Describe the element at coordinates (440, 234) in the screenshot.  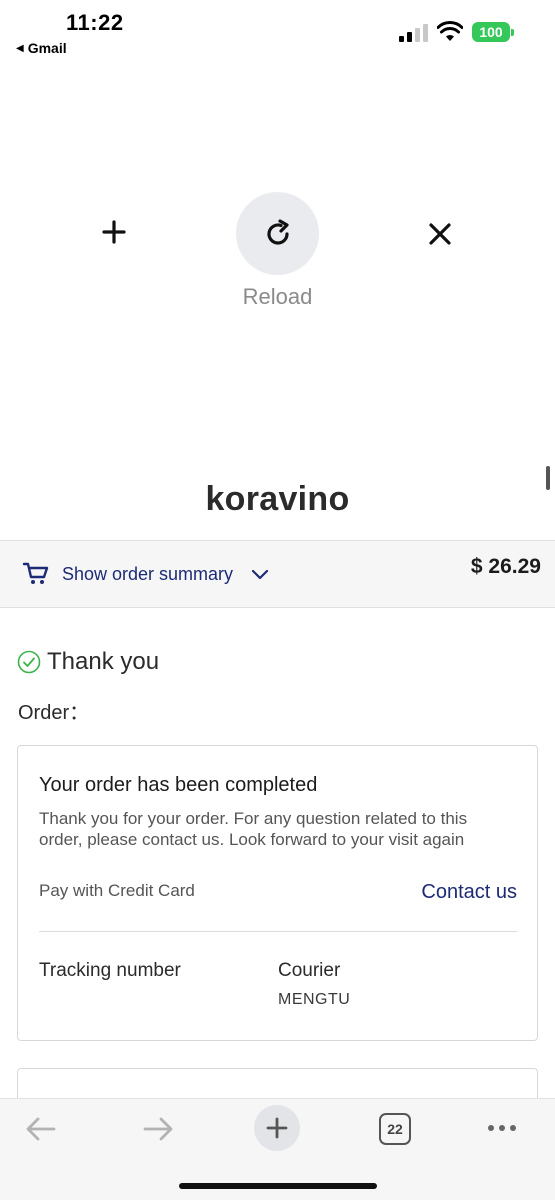
I see `close-icon` at that location.